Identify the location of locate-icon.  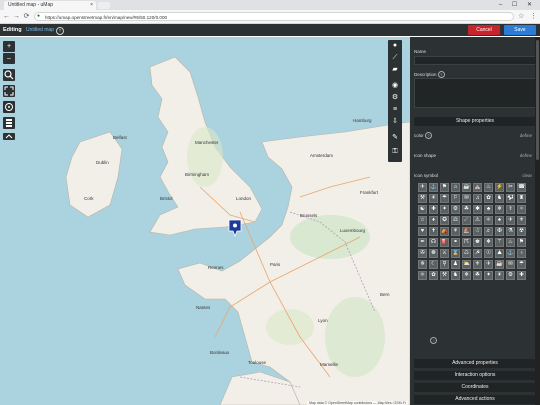
(9, 107).